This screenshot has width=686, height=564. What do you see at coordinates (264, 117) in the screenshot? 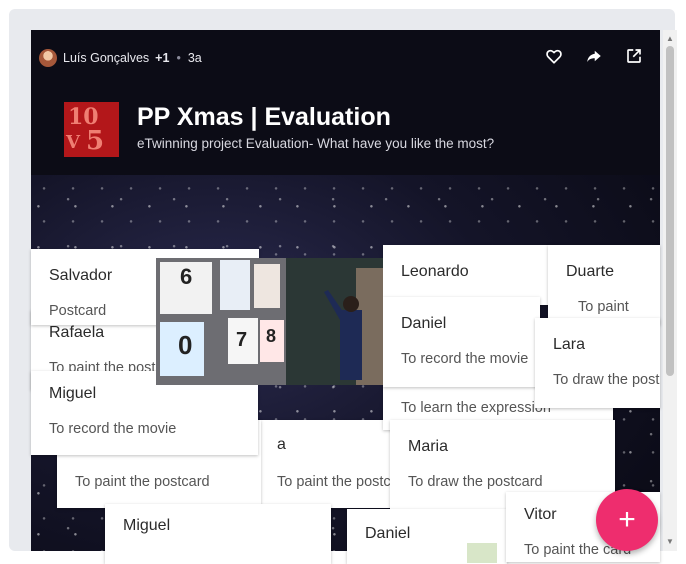
I see `board-title: PP Xmas | Evaluation` at bounding box center [264, 117].